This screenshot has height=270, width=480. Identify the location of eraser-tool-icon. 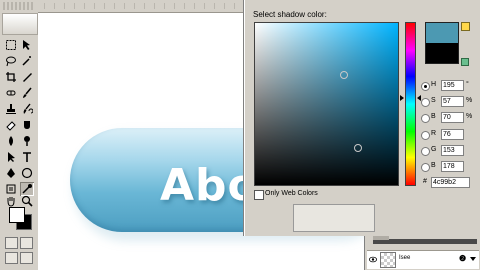
(11, 125).